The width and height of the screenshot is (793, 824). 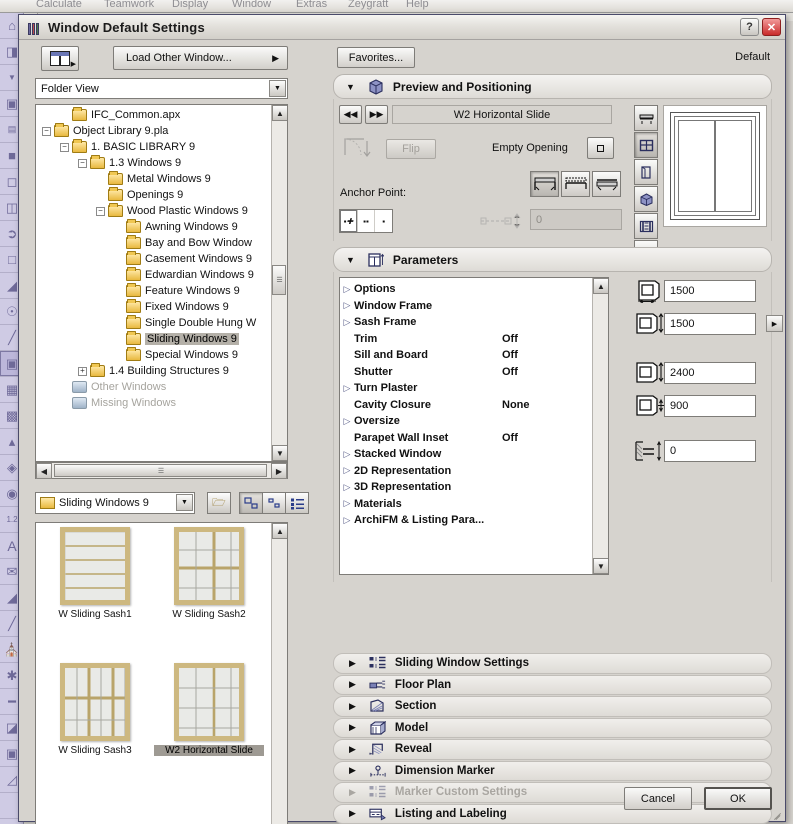 What do you see at coordinates (279, 471) in the screenshot?
I see `scroll-right-button: ▶` at bounding box center [279, 471].